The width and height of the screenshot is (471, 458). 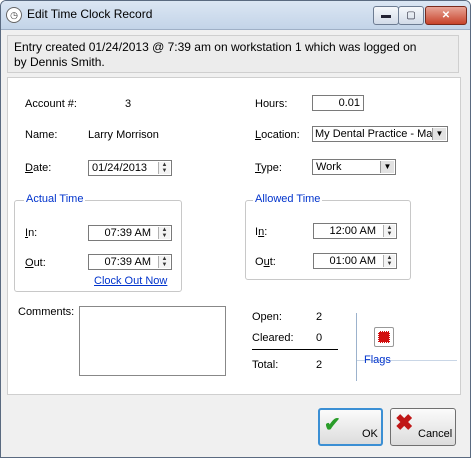 I want to click on location-label-rest: ocation:, so click(x=280, y=135).